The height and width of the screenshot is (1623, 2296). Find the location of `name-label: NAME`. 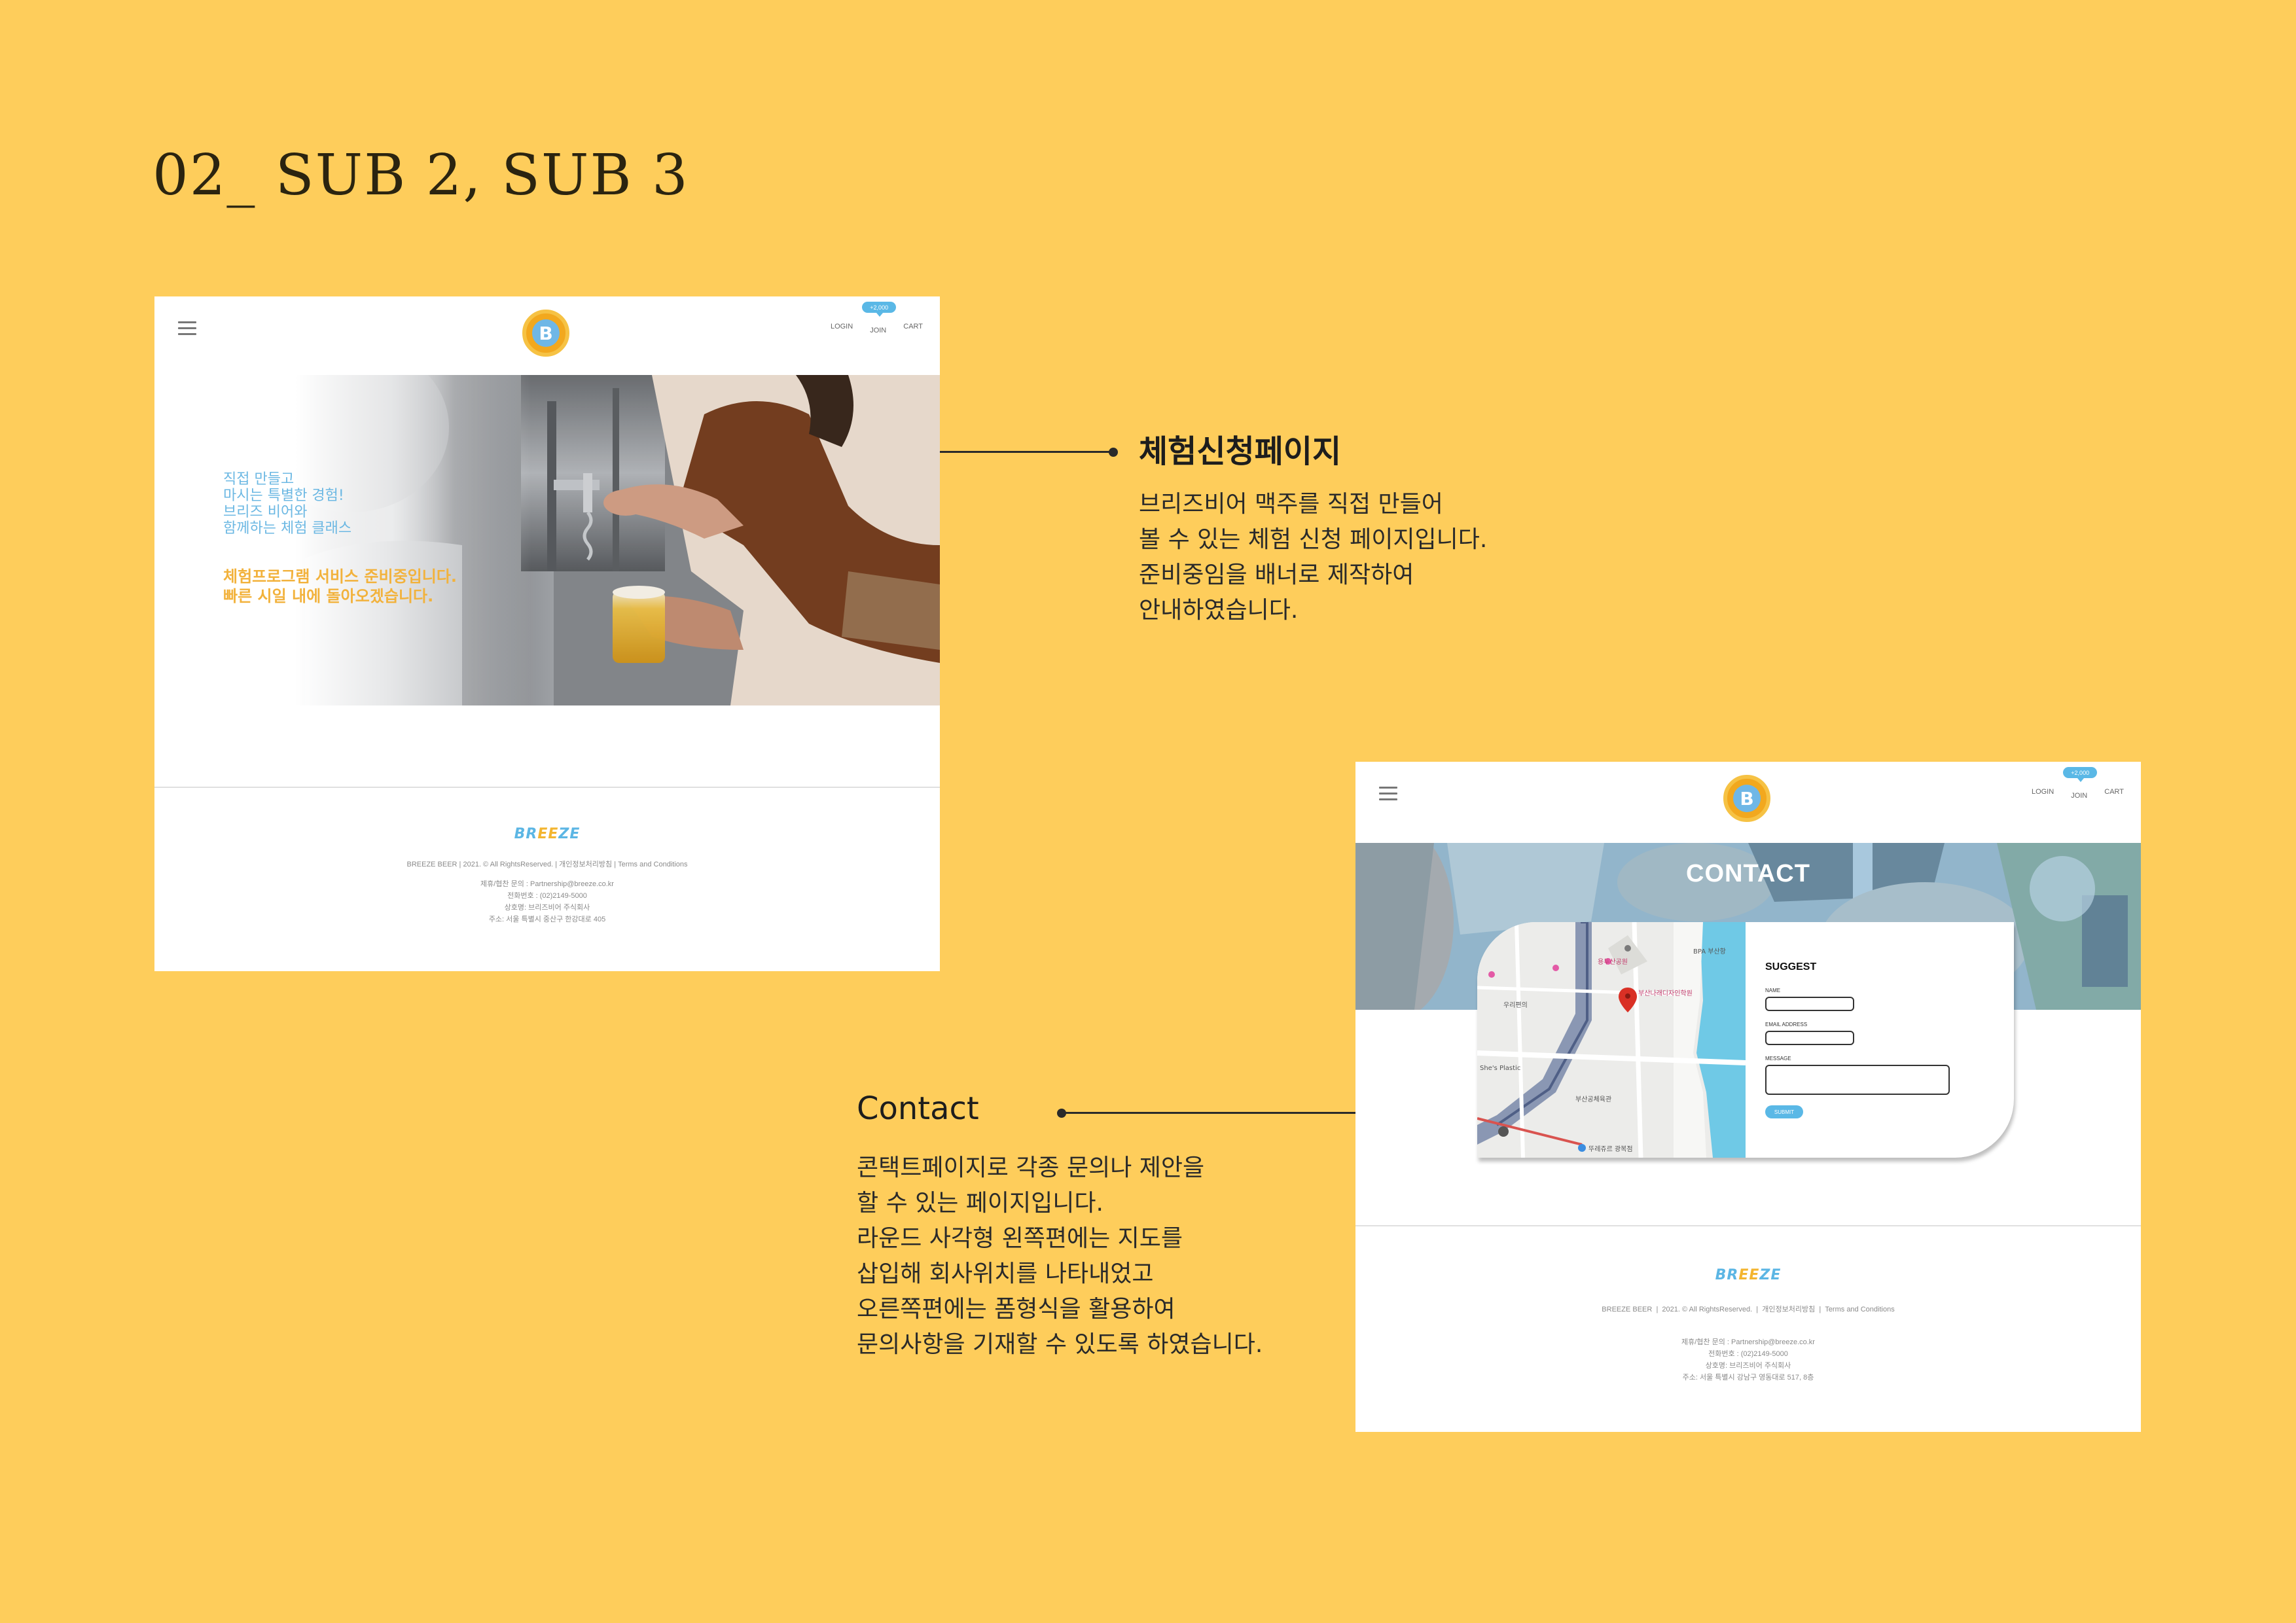

name-label: NAME is located at coordinates (1773, 991).